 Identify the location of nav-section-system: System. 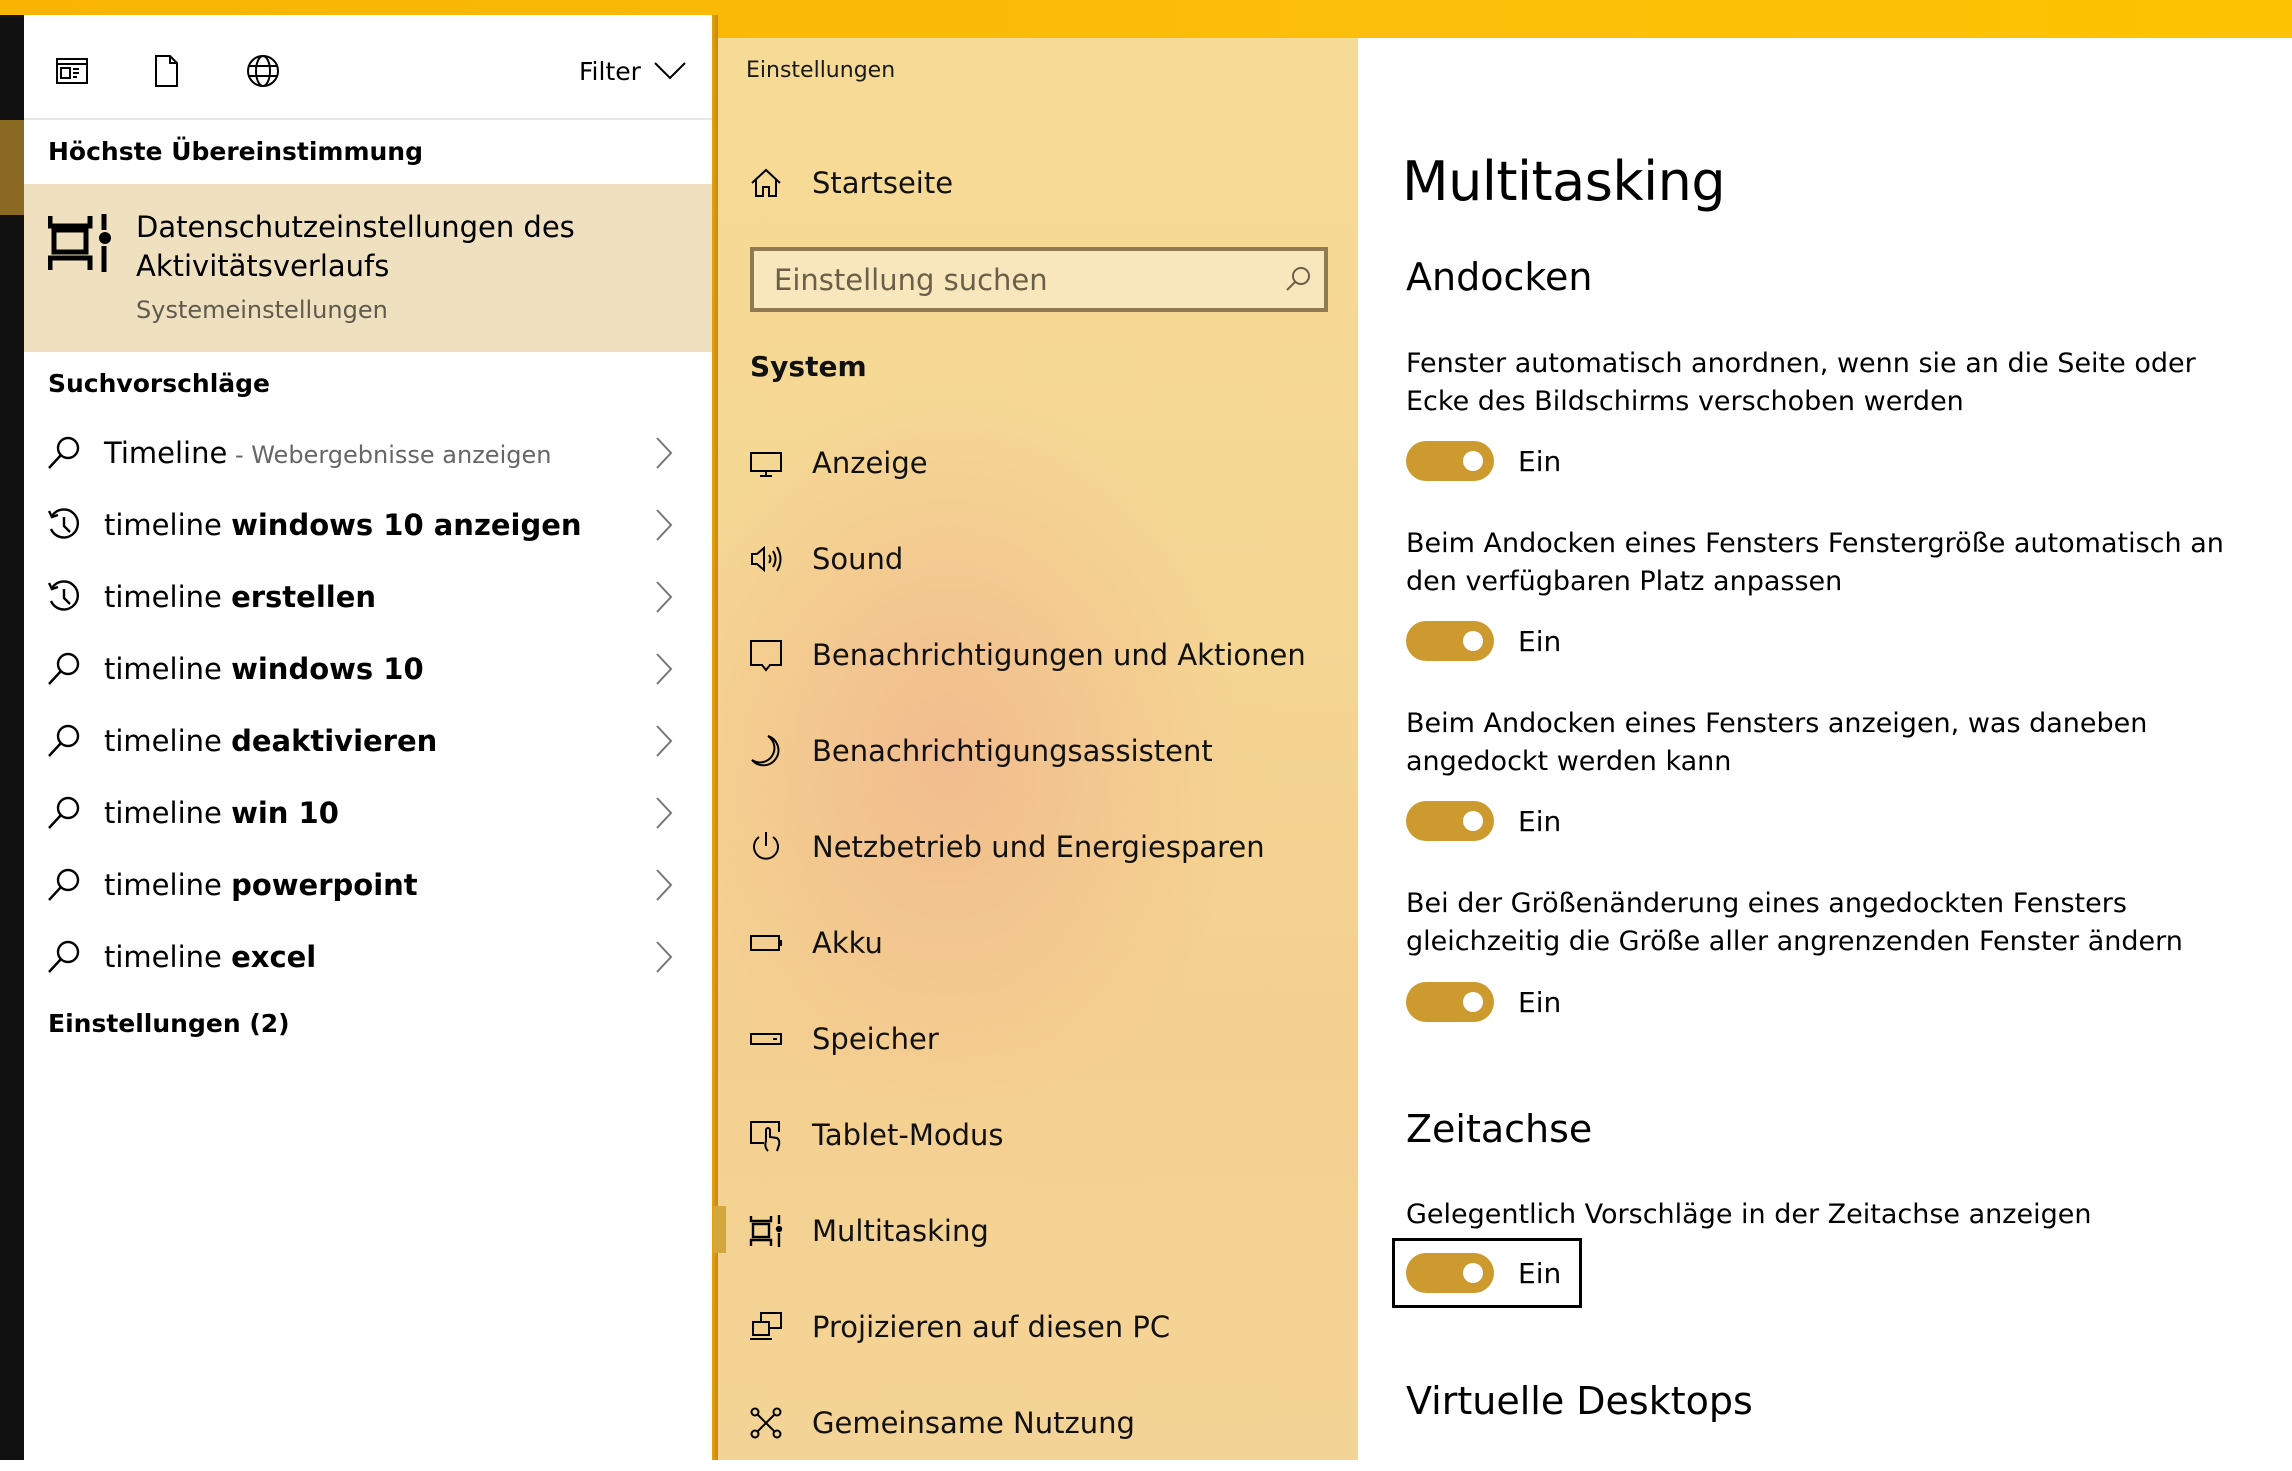
(808, 366).